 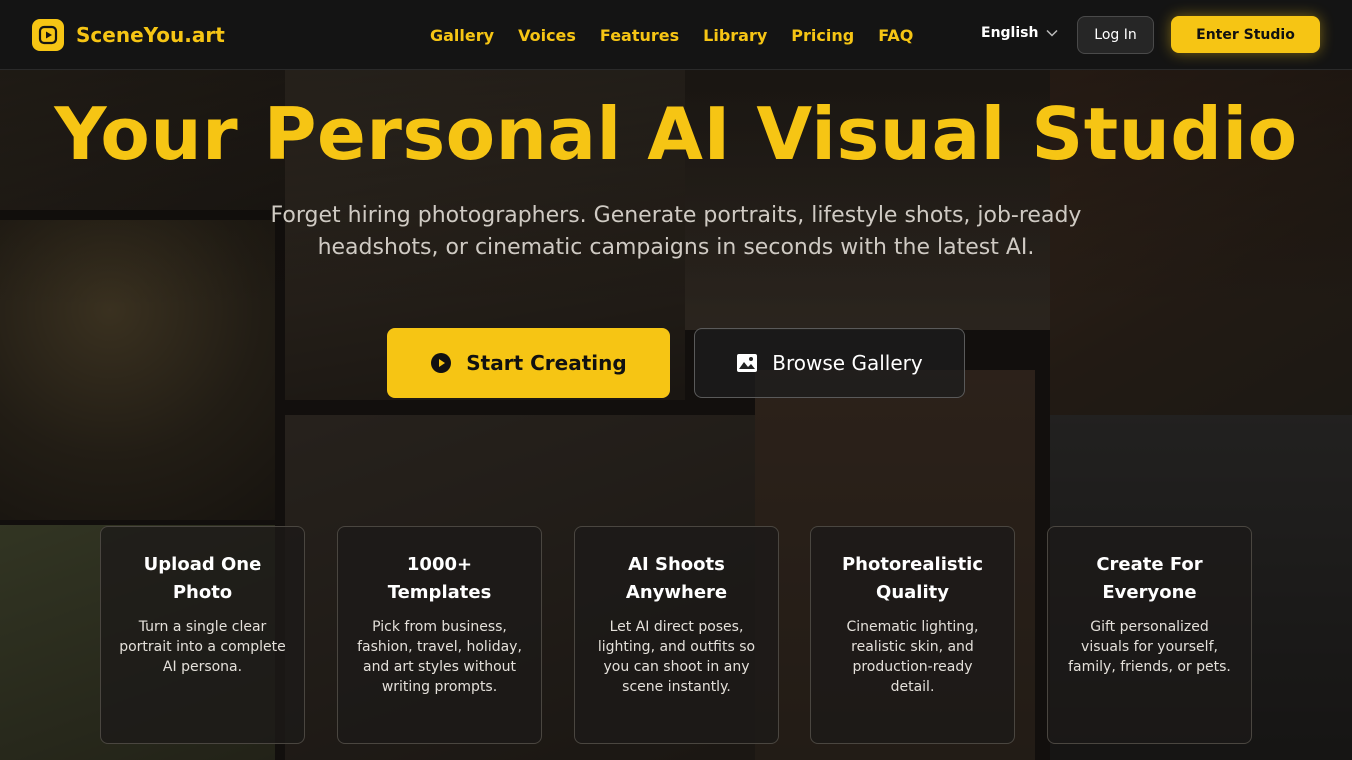 I want to click on feature-title: Photorealistic Quality, so click(x=912, y=578).